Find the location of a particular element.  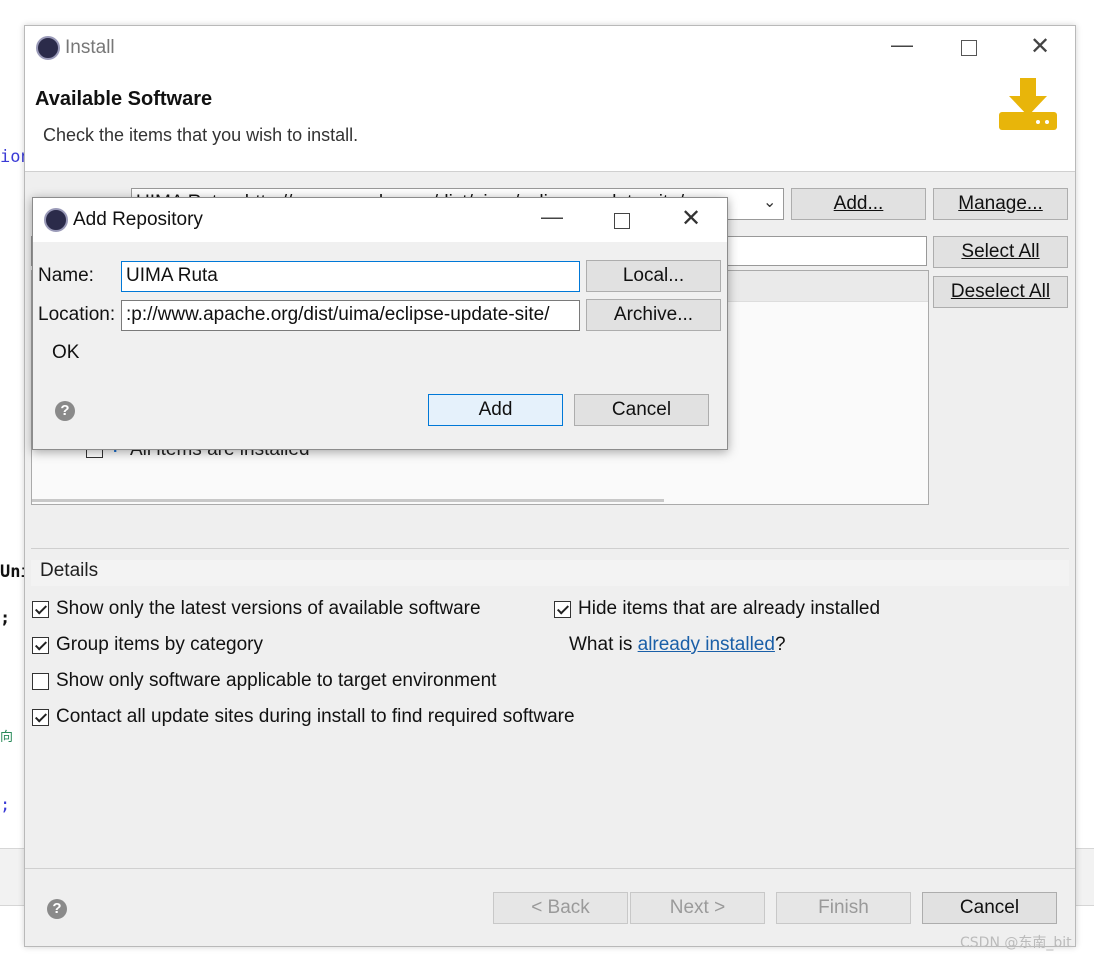

next-button: Next > is located at coordinates (697, 908).